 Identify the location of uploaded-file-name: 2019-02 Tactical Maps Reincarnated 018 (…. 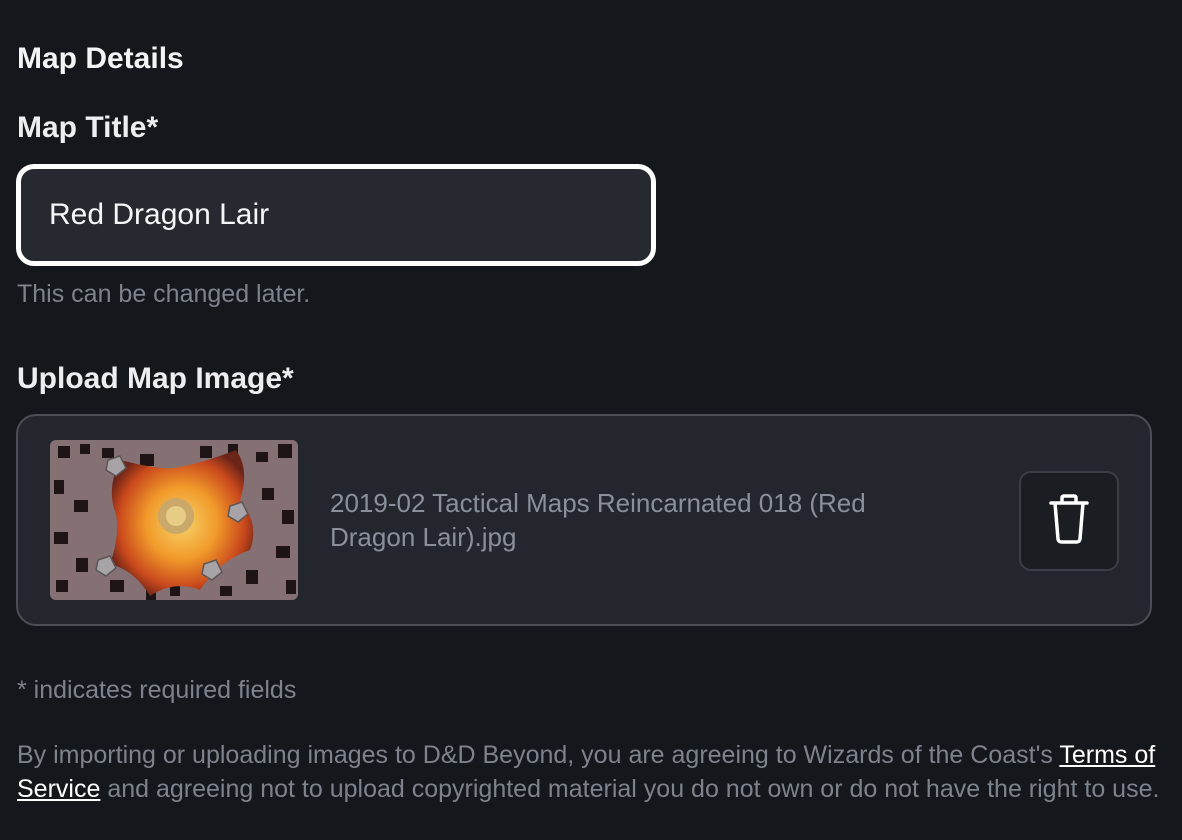
(598, 520).